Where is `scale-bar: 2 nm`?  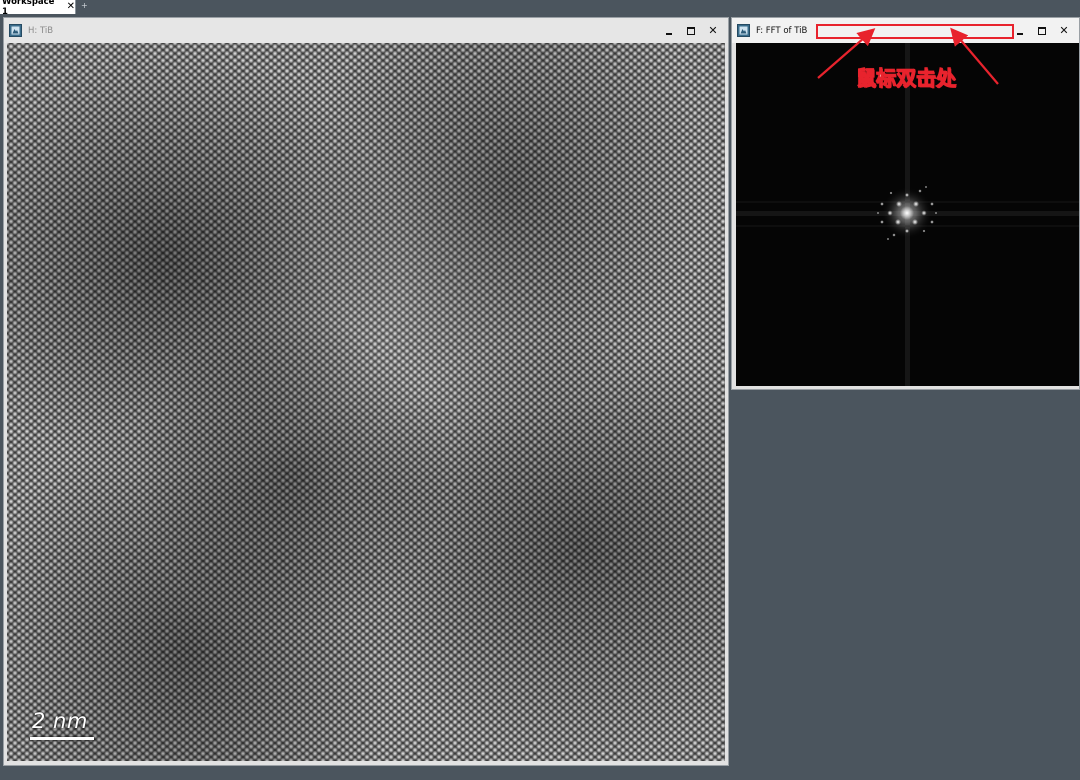
scale-bar: 2 nm is located at coordinates (63, 725).